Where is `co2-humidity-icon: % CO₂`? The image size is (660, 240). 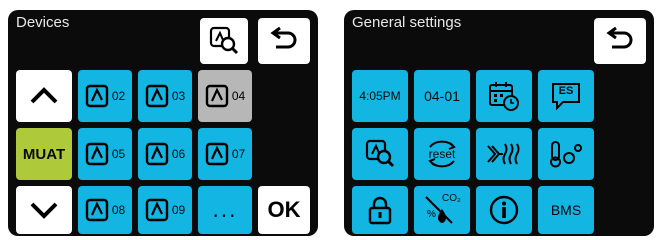 co2-humidity-icon: % CO₂ is located at coordinates (442, 210).